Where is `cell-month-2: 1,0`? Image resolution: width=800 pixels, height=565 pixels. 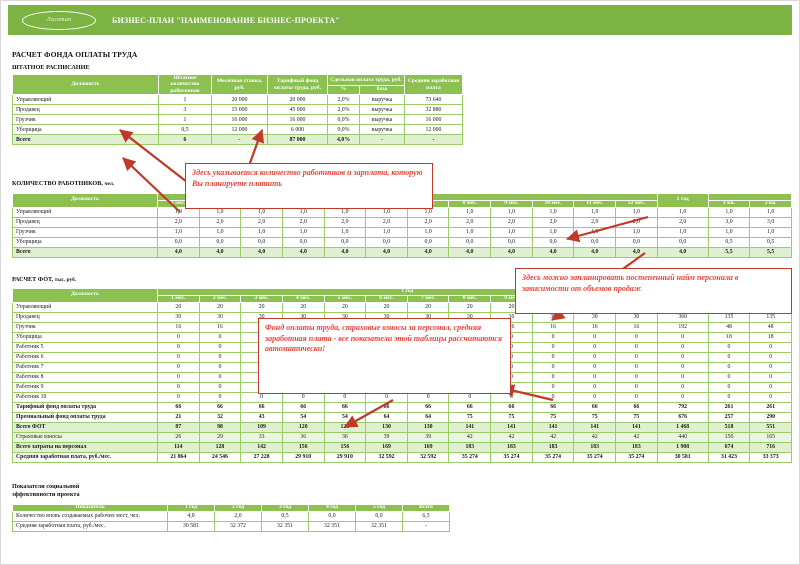
cell-month-2: 1,0 is located at coordinates (220, 232).